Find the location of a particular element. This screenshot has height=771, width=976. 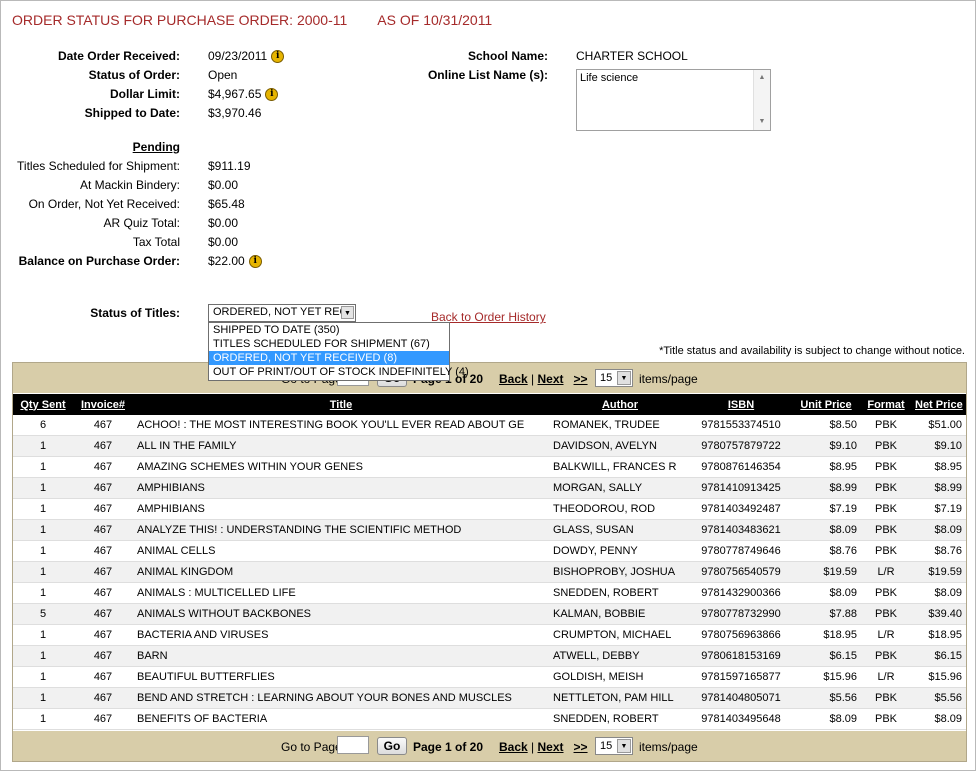

online-list-box: Life science ▲ ▼ is located at coordinates (673, 100).